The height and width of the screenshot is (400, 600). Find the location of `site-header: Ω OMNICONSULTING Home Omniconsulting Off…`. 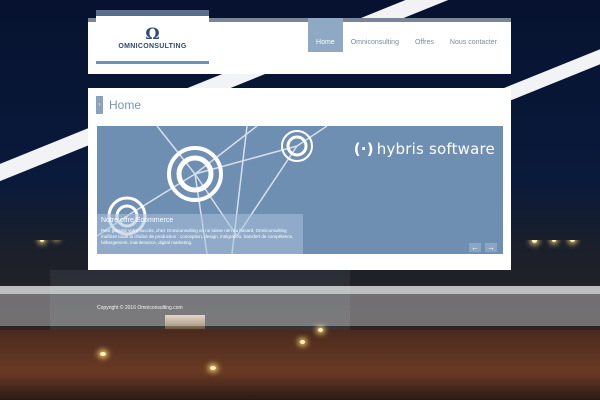

site-header: Ω OMNICONSULTING Home Omniconsulting Off… is located at coordinates (299, 42).